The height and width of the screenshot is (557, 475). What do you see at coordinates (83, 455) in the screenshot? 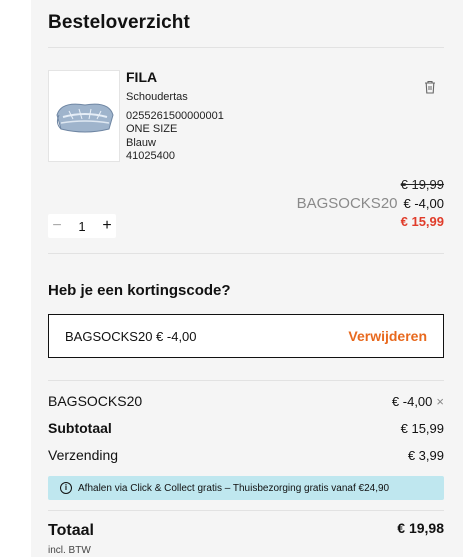
I see `shipping-label: Verzending` at bounding box center [83, 455].